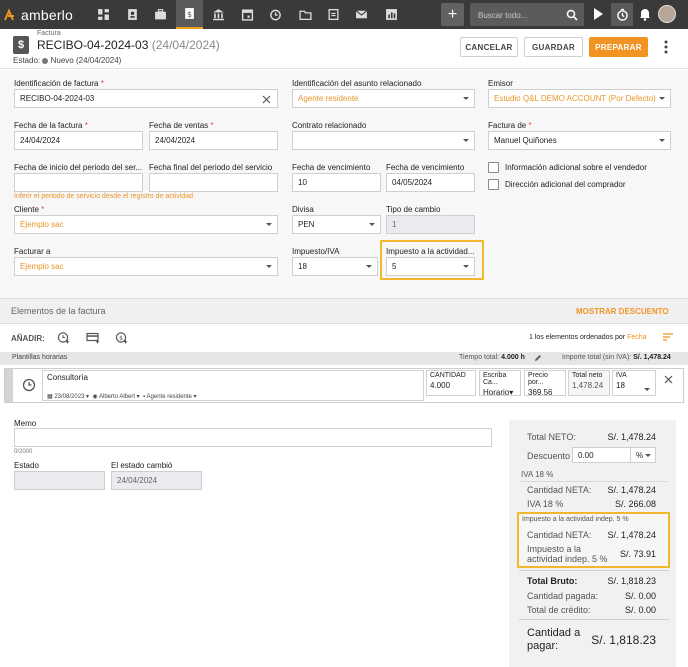 This screenshot has height=667, width=688. What do you see at coordinates (156, 480) in the screenshot?
I see `status-changed-field: 24/04/2024` at bounding box center [156, 480].